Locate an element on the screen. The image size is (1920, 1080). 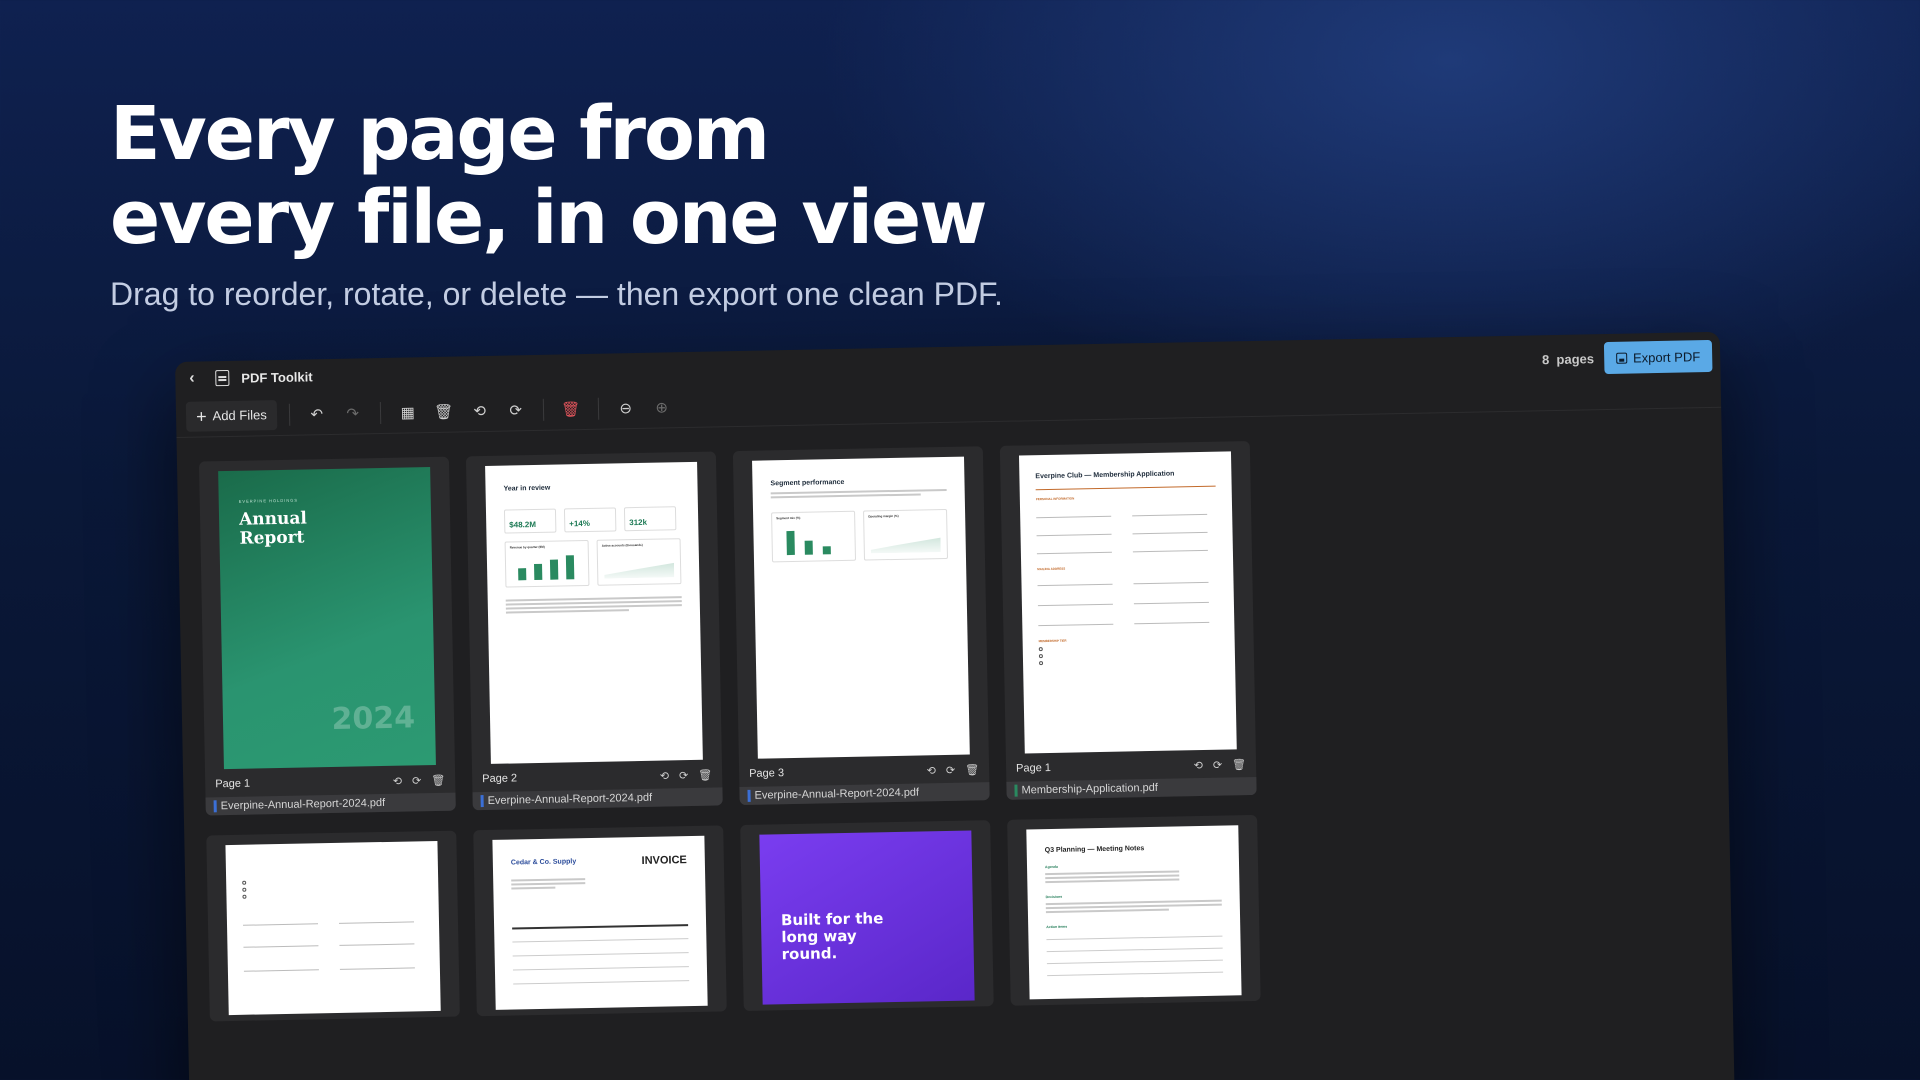
page-thumbnail: Cedar & Co. Supply INVOICE is located at coordinates (600, 922).